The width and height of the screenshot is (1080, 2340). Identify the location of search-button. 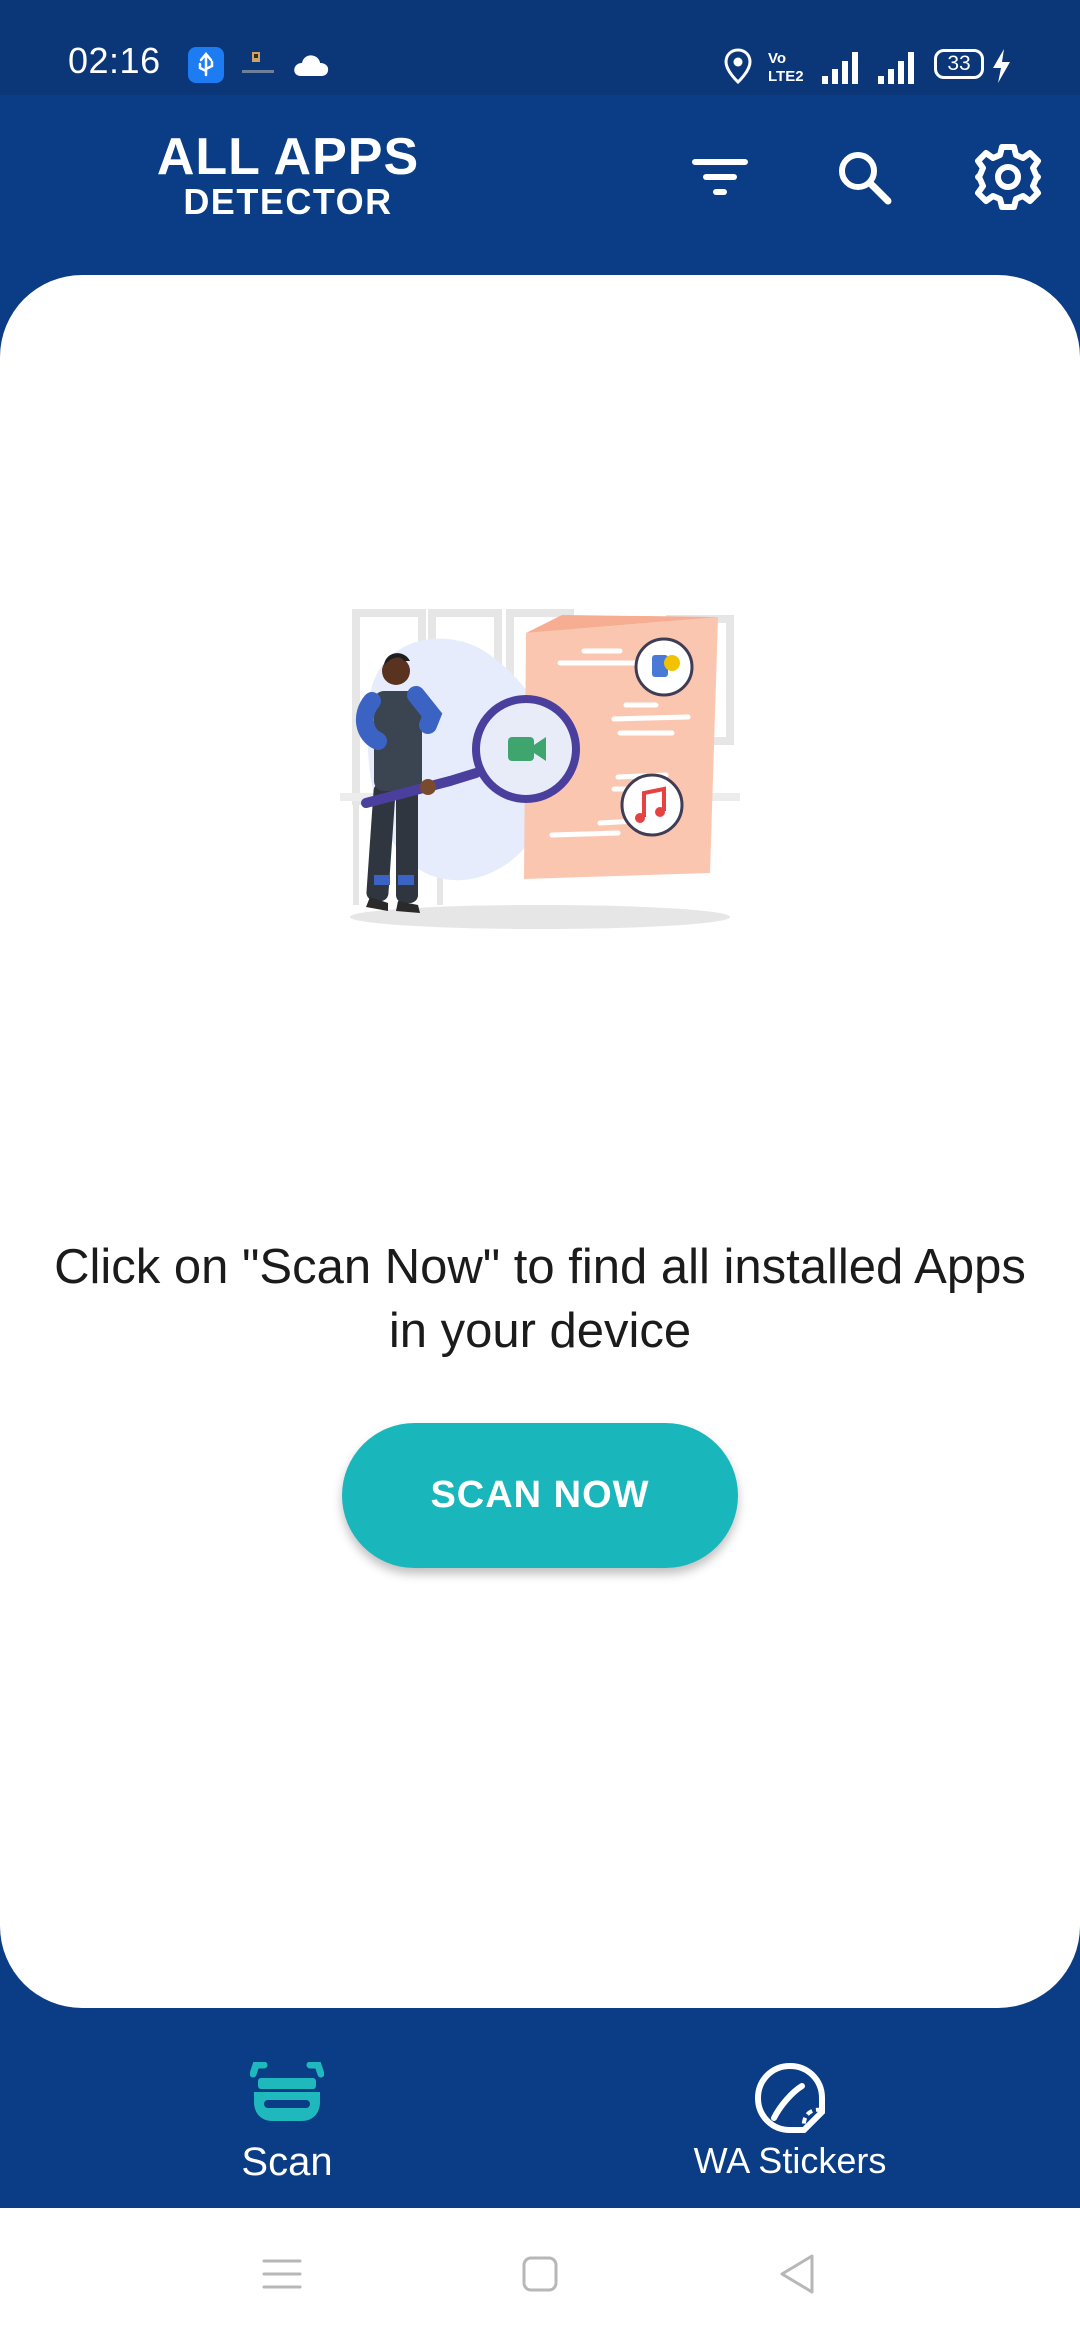
(864, 177).